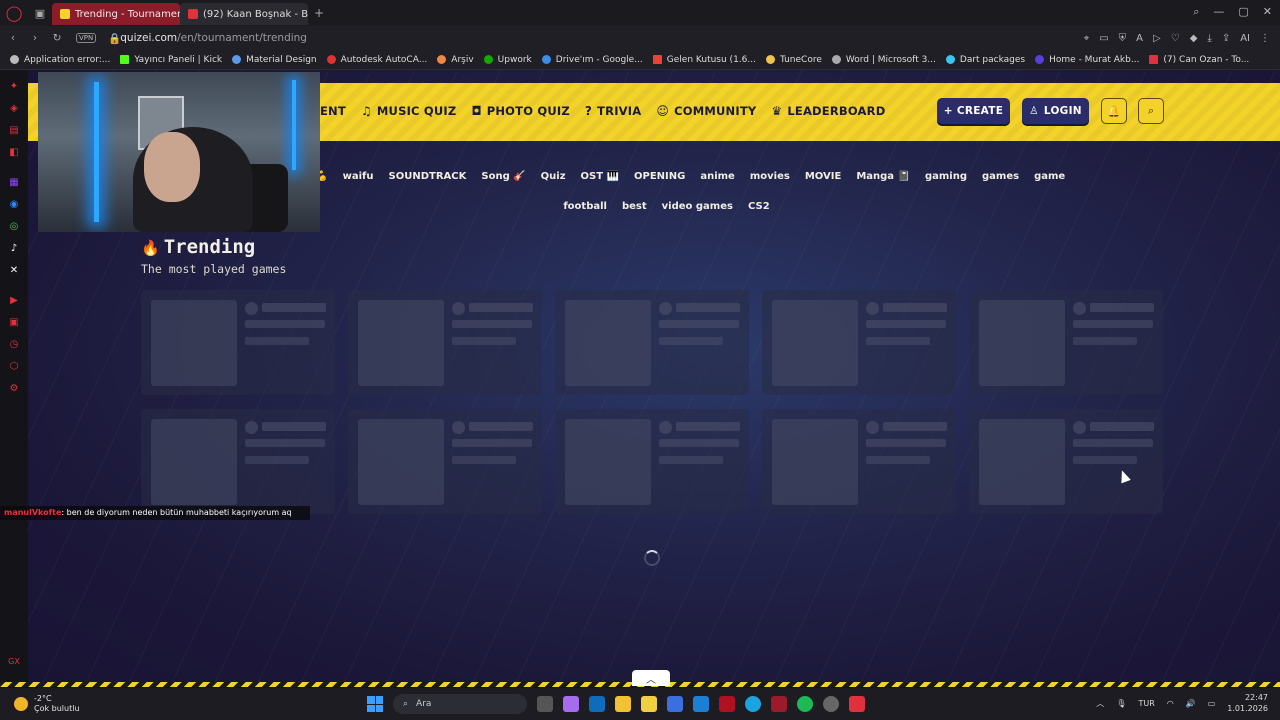 Image resolution: width=1280 pixels, height=720 pixels. What do you see at coordinates (1265, 38) in the screenshot?
I see `menu-icon: ⋮` at bounding box center [1265, 38].